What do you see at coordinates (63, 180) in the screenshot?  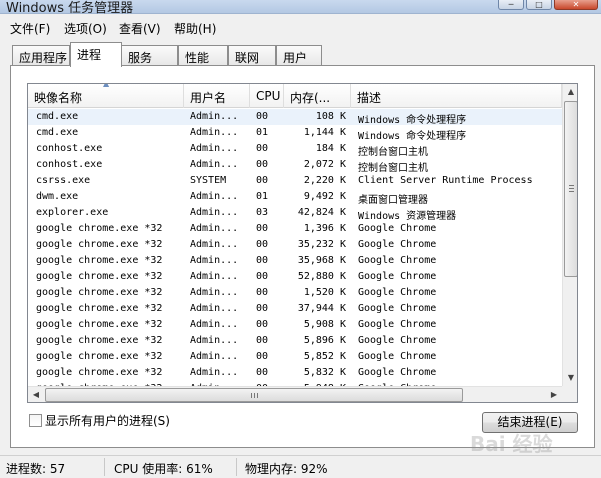 I see `cell-image-name: csrss.exe` at bounding box center [63, 180].